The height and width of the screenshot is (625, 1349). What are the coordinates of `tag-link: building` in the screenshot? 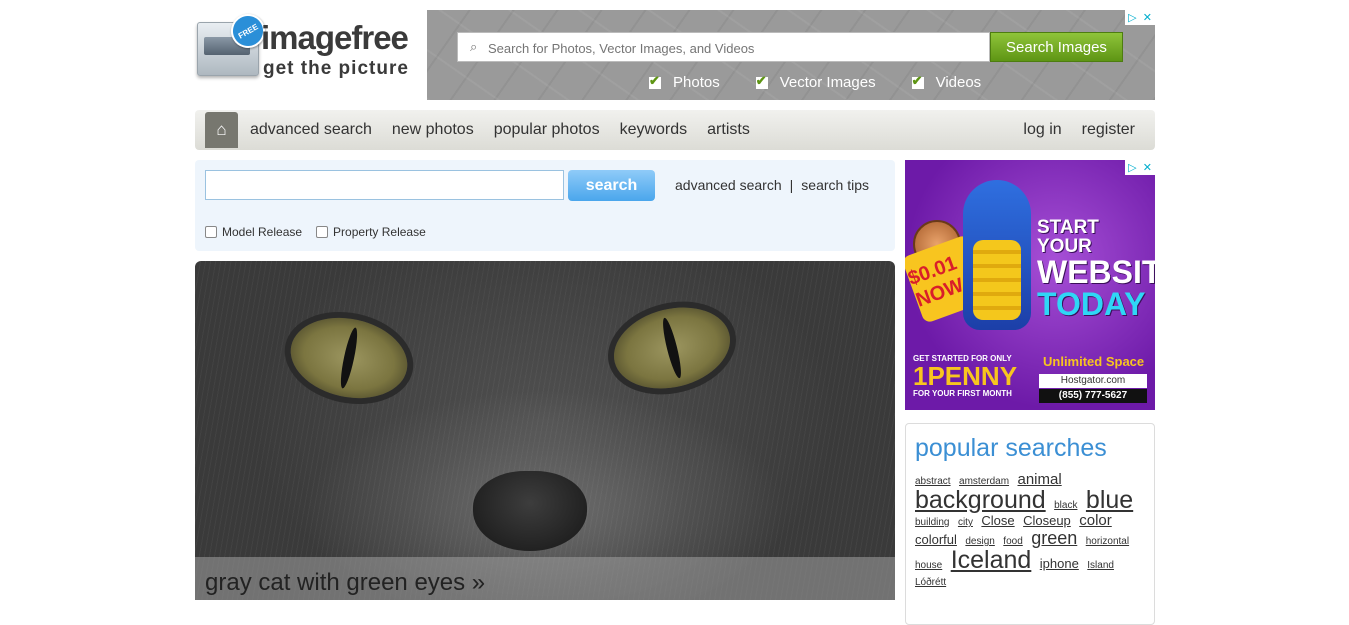 It's located at (932, 522).